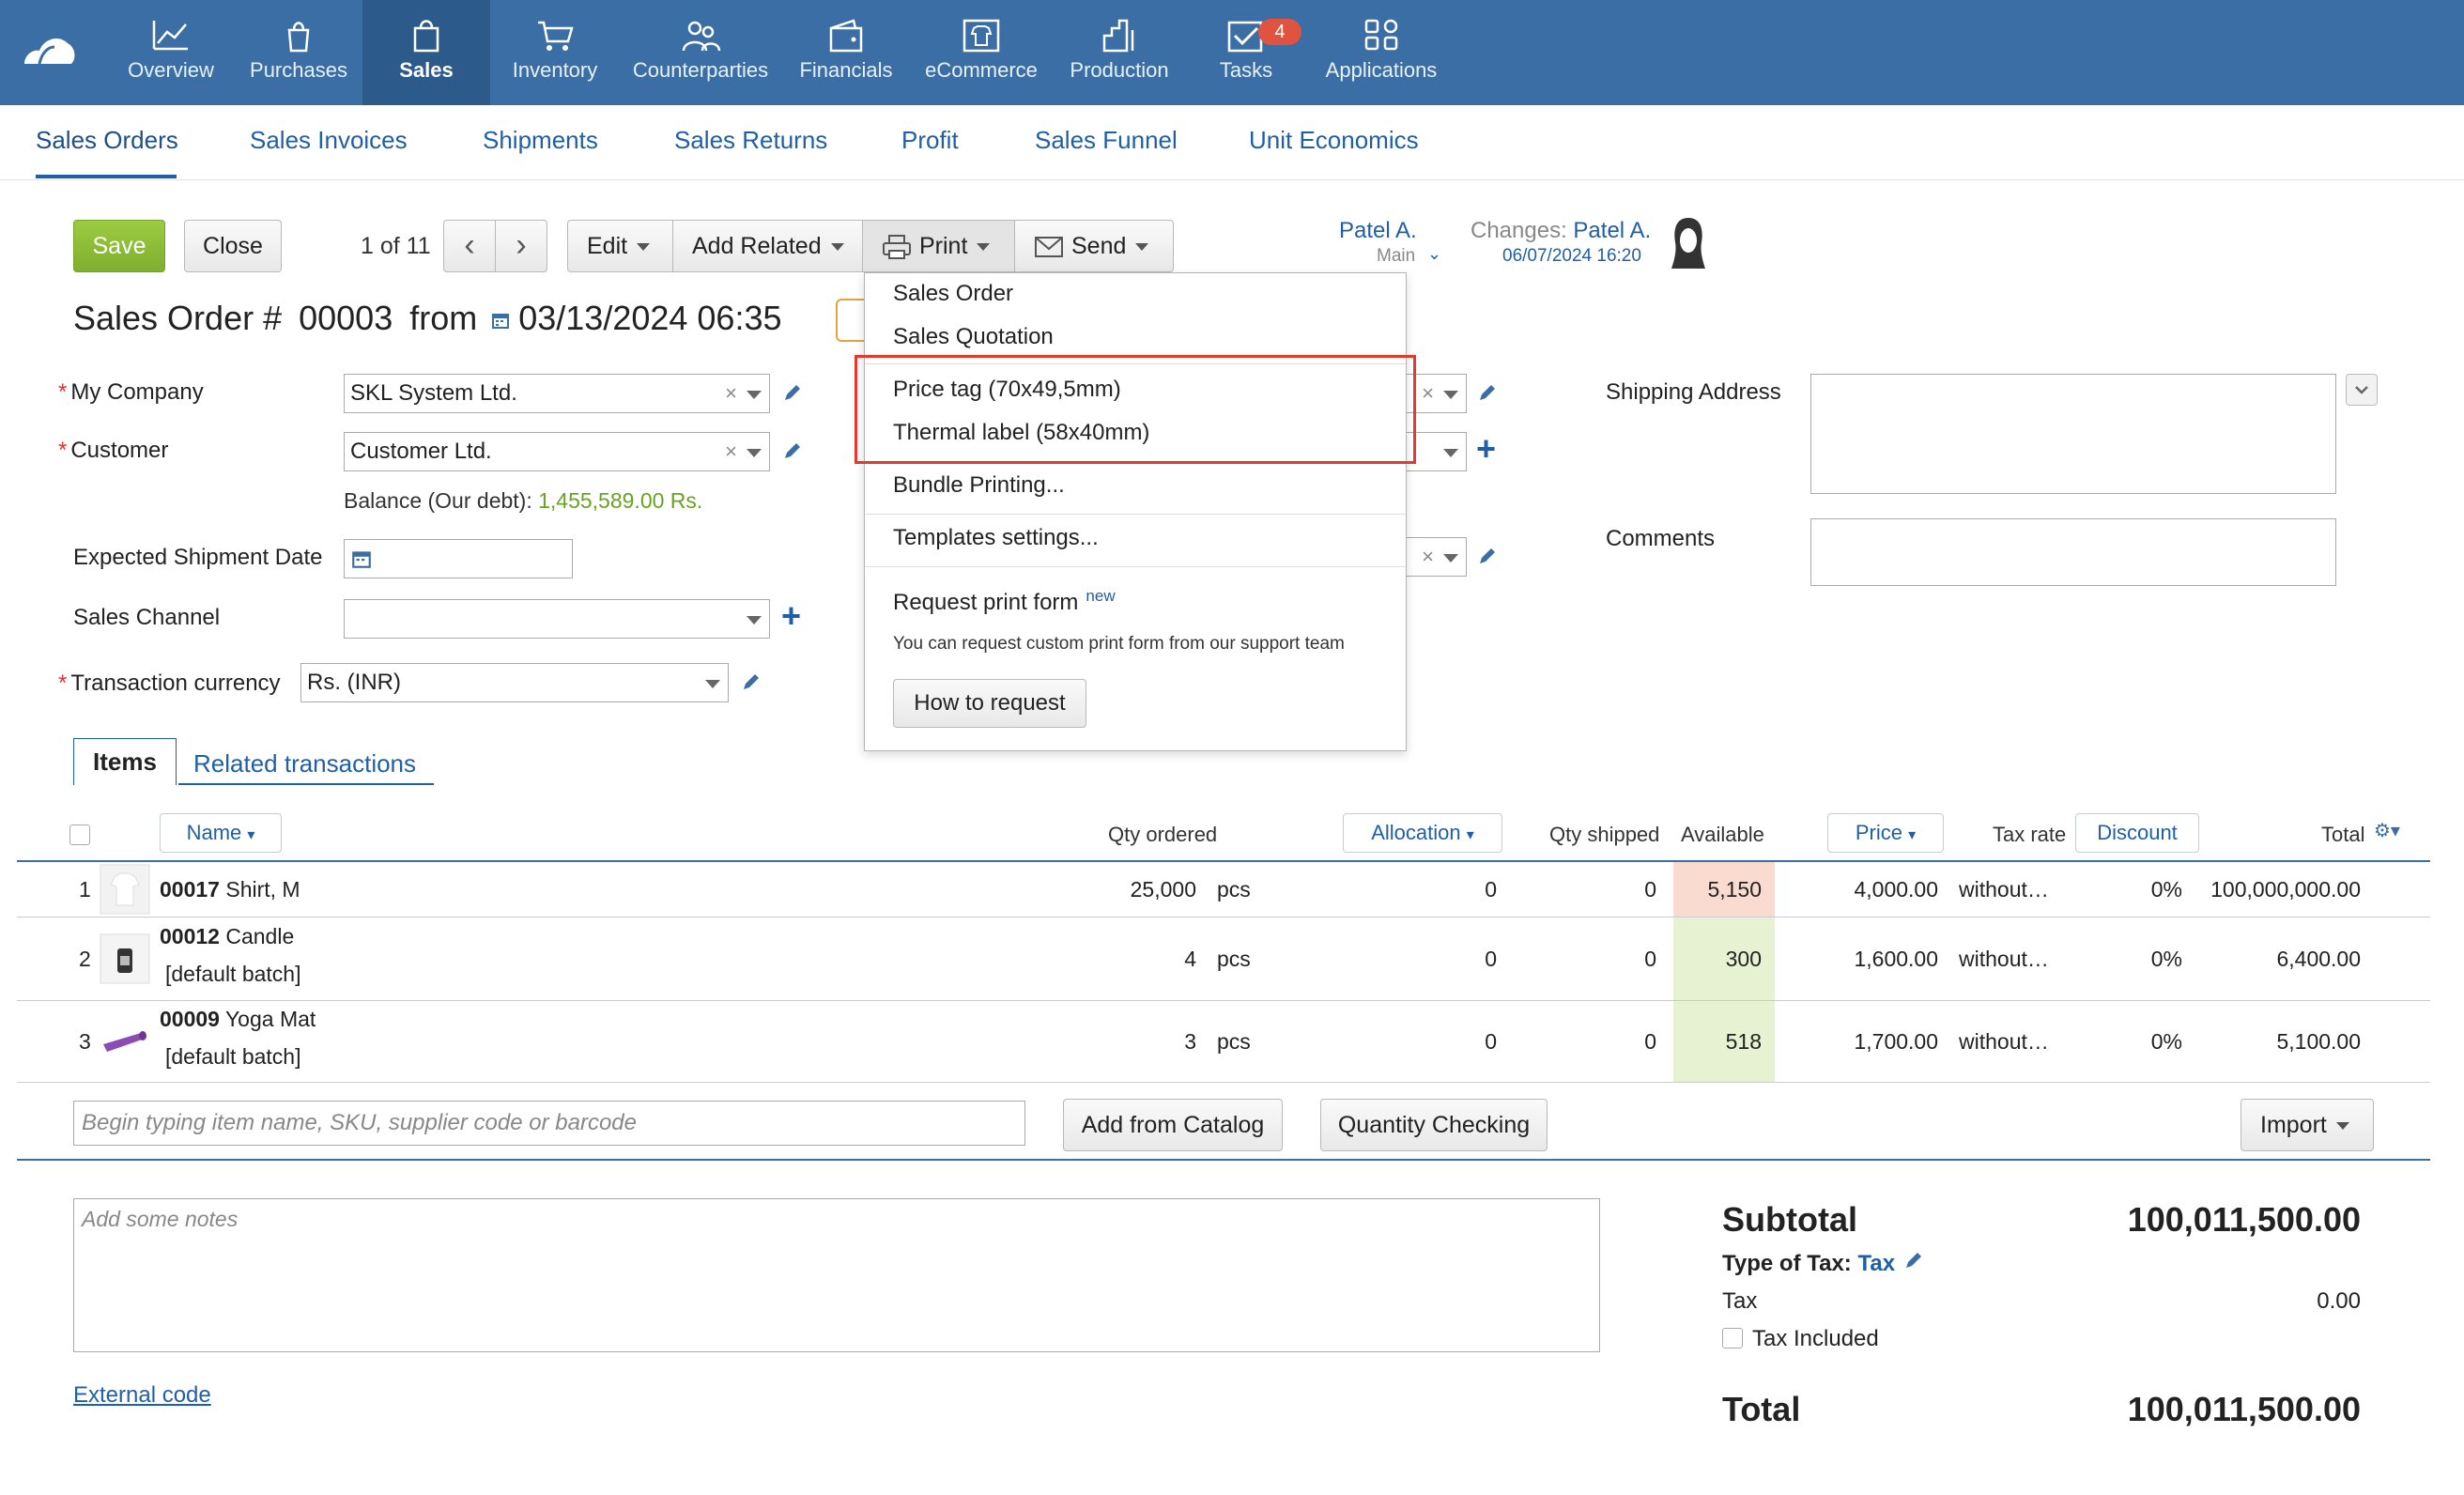 The height and width of the screenshot is (1495, 2464). What do you see at coordinates (125, 889) in the screenshot?
I see `shirt-thumbnail-icon` at bounding box center [125, 889].